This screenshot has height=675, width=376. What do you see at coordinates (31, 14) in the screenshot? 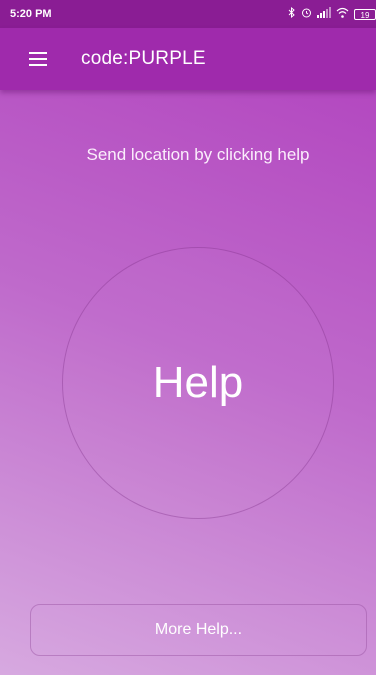
I see `status-time: 5:20 PM` at bounding box center [31, 14].